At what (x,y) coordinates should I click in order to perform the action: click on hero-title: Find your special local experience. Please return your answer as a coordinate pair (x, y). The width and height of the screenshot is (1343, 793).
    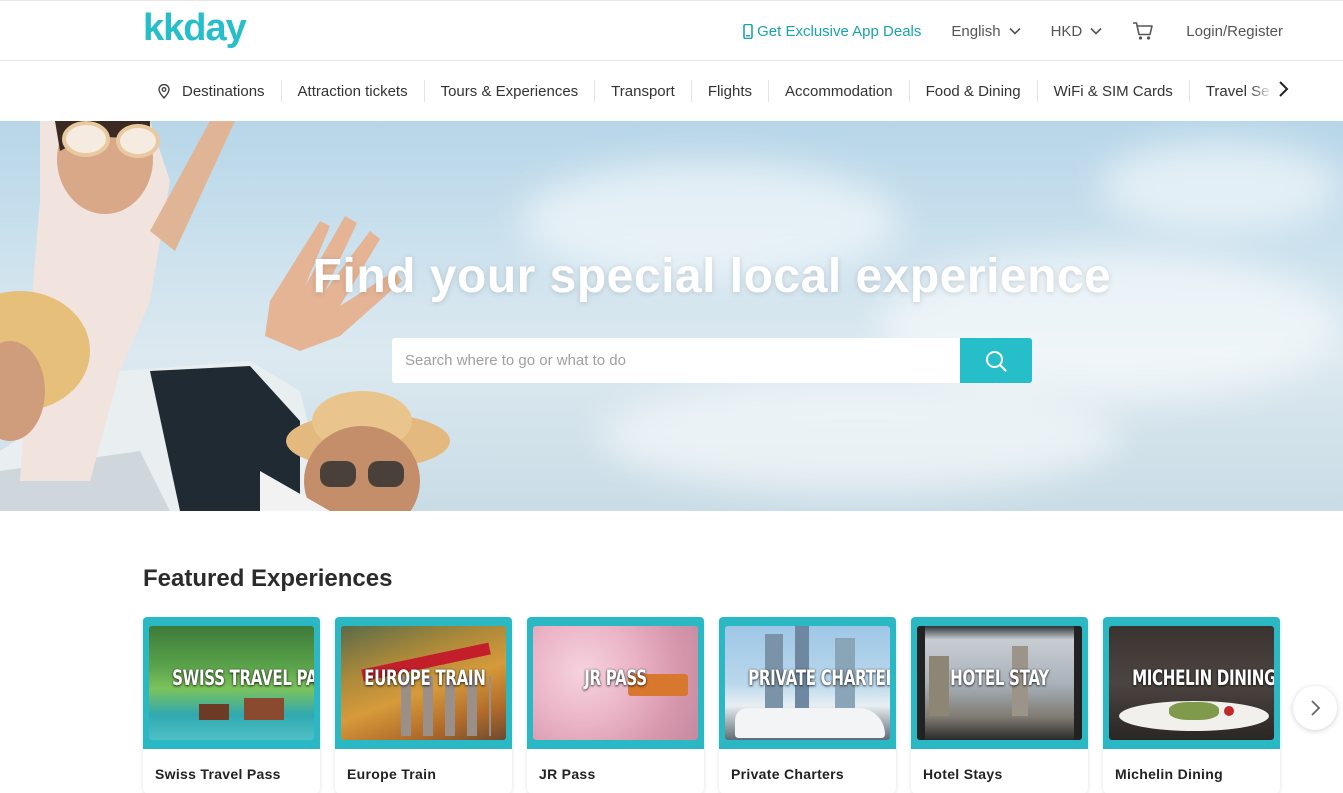
    Looking at the image, I should click on (712, 276).